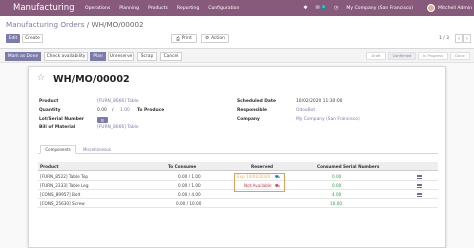 This screenshot has width=474, height=248. Describe the element at coordinates (248, 119) in the screenshot. I see `company-label: Company` at that location.